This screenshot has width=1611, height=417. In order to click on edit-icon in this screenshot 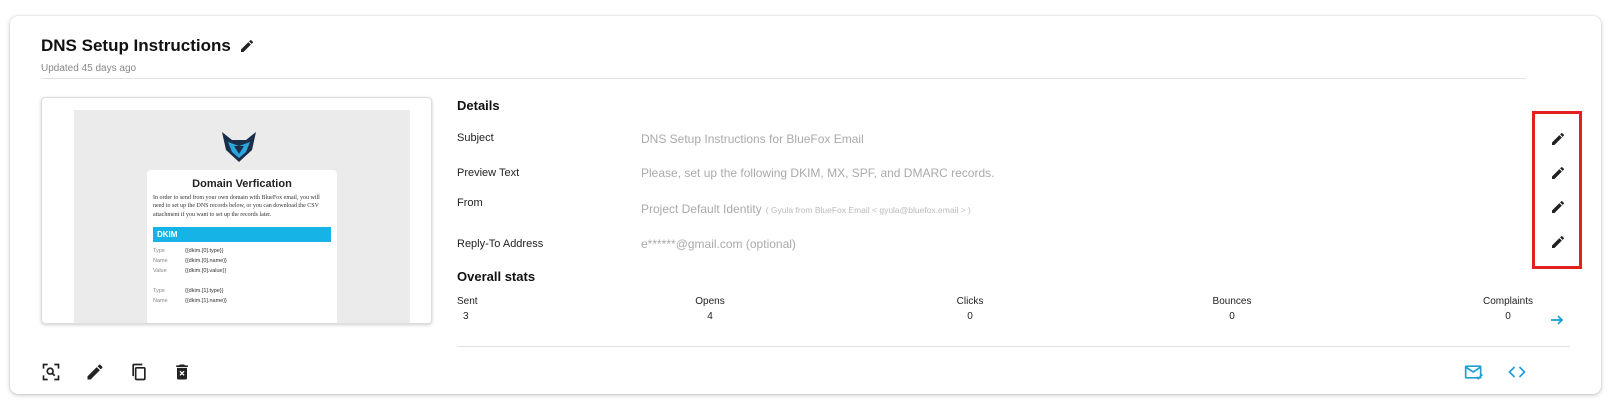, I will do `click(95, 372)`.